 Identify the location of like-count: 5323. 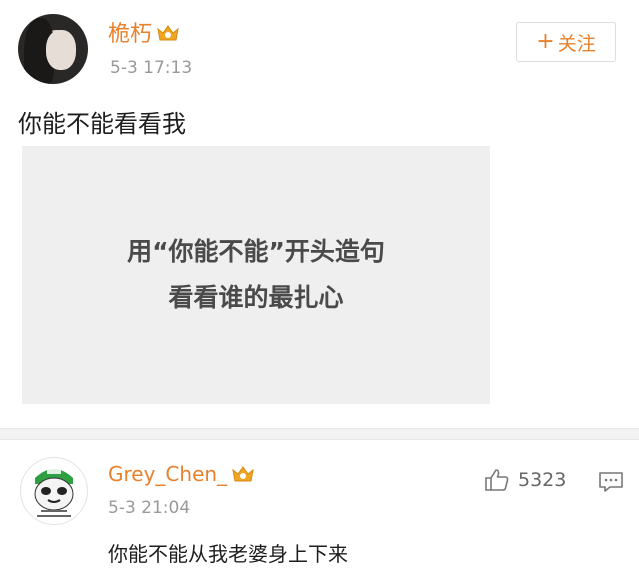
(542, 480).